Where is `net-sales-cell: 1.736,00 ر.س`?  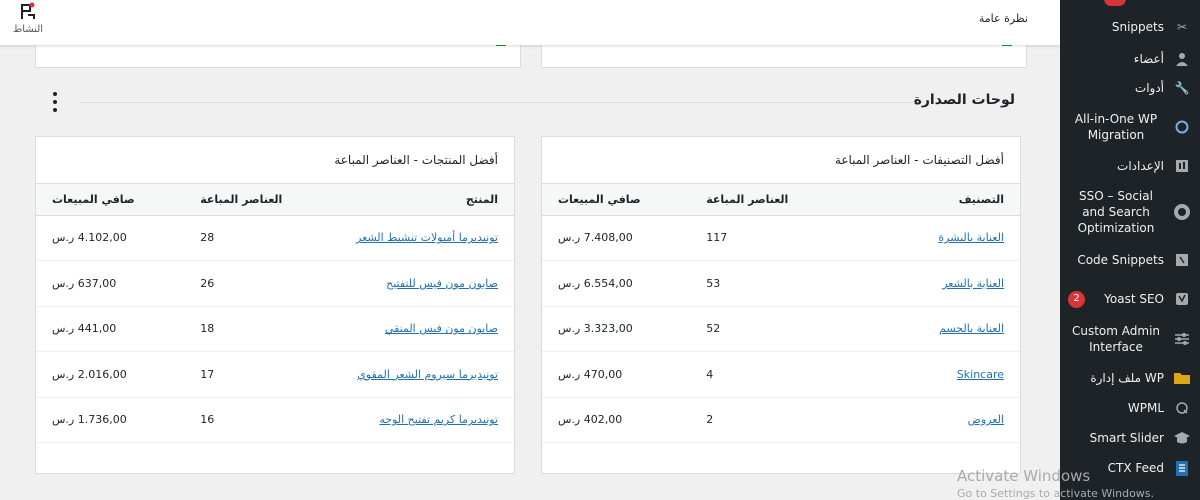
net-sales-cell: 1.736,00 ر.س is located at coordinates (110, 420).